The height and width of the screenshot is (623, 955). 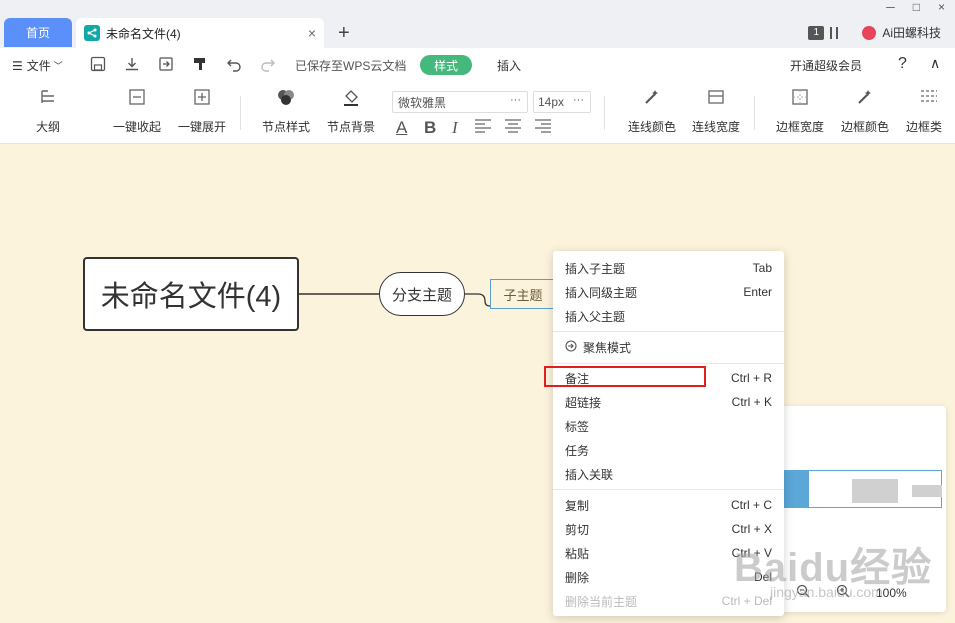 What do you see at coordinates (595, 268) in the screenshot?
I see `menu-item-label: 插入子主题` at bounding box center [595, 268].